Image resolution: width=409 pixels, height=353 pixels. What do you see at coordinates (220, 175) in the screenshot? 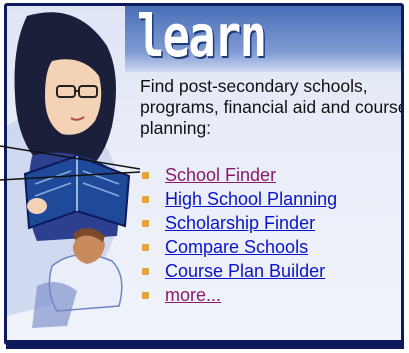
I see `school-finder-link: School Finder` at bounding box center [220, 175].